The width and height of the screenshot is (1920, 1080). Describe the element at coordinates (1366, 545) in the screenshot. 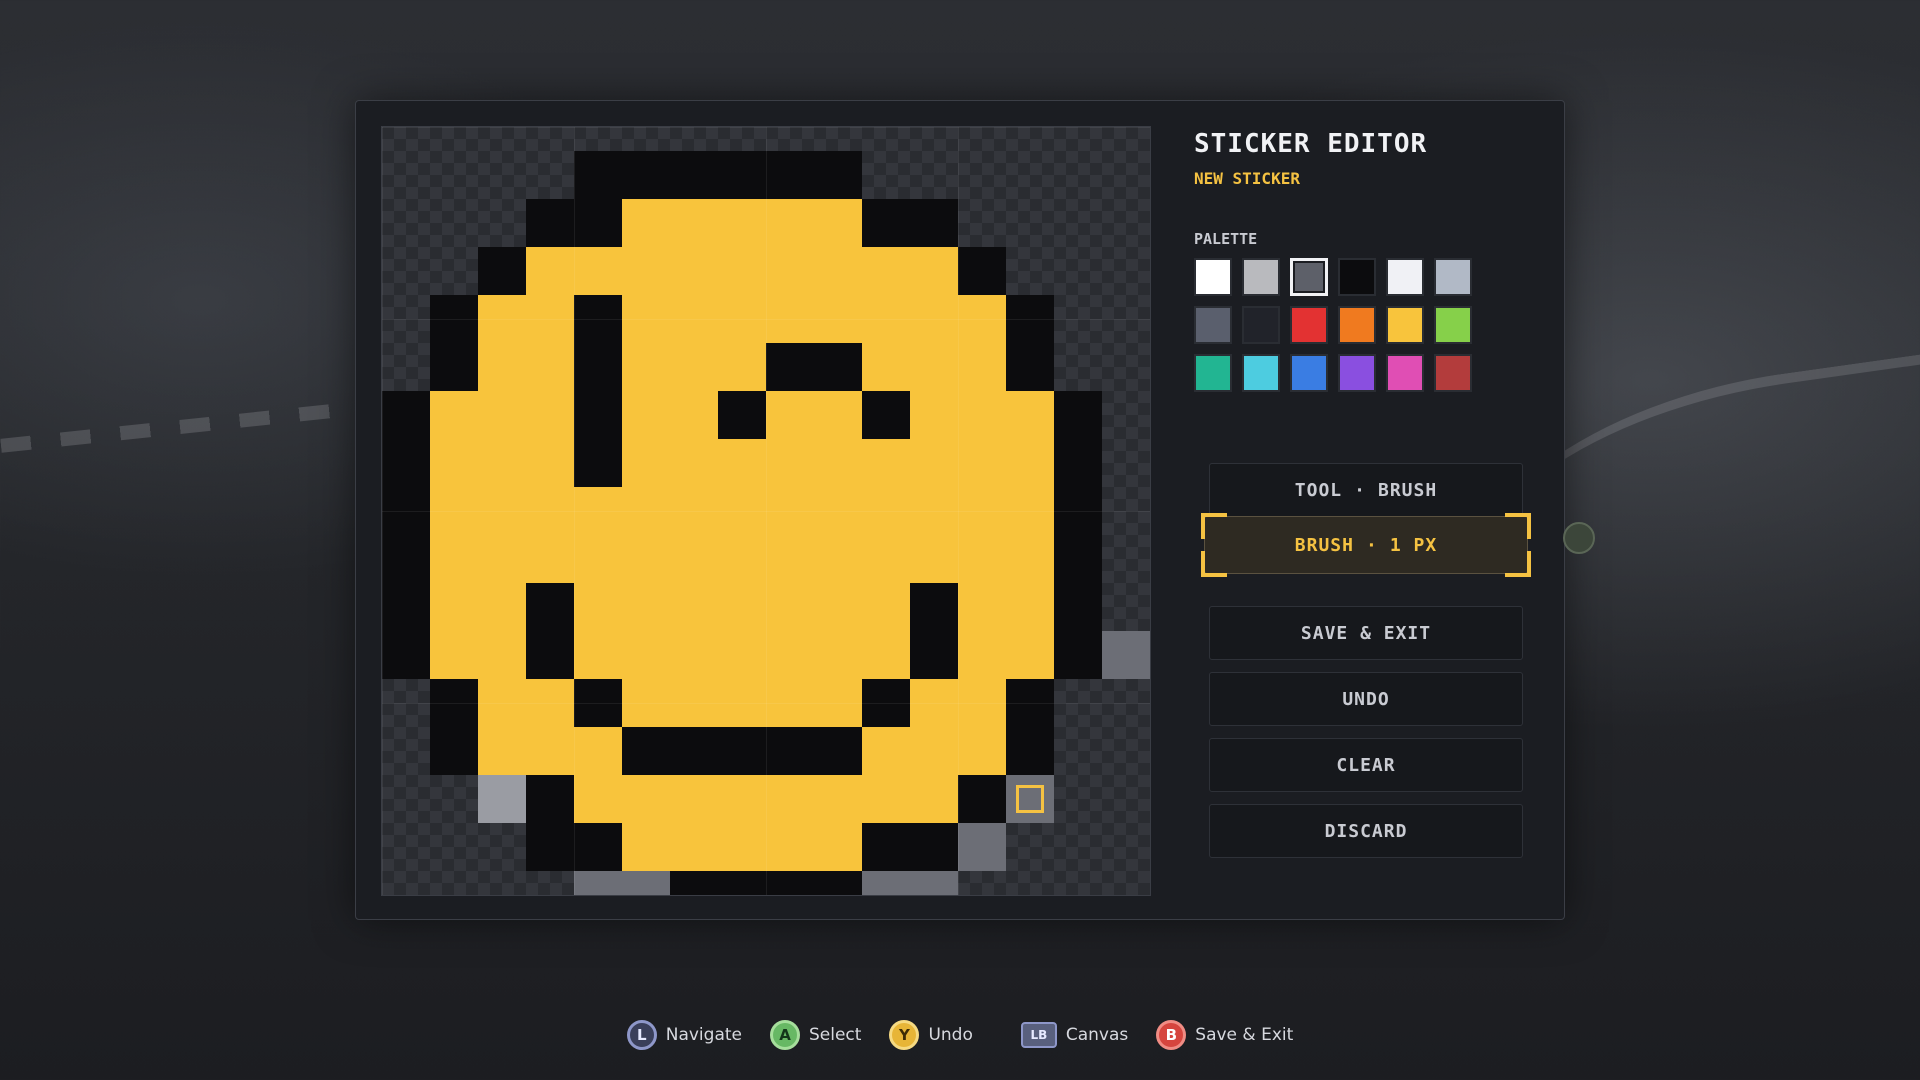

I see `brush-size-button: BRUSH · 1 PX` at that location.